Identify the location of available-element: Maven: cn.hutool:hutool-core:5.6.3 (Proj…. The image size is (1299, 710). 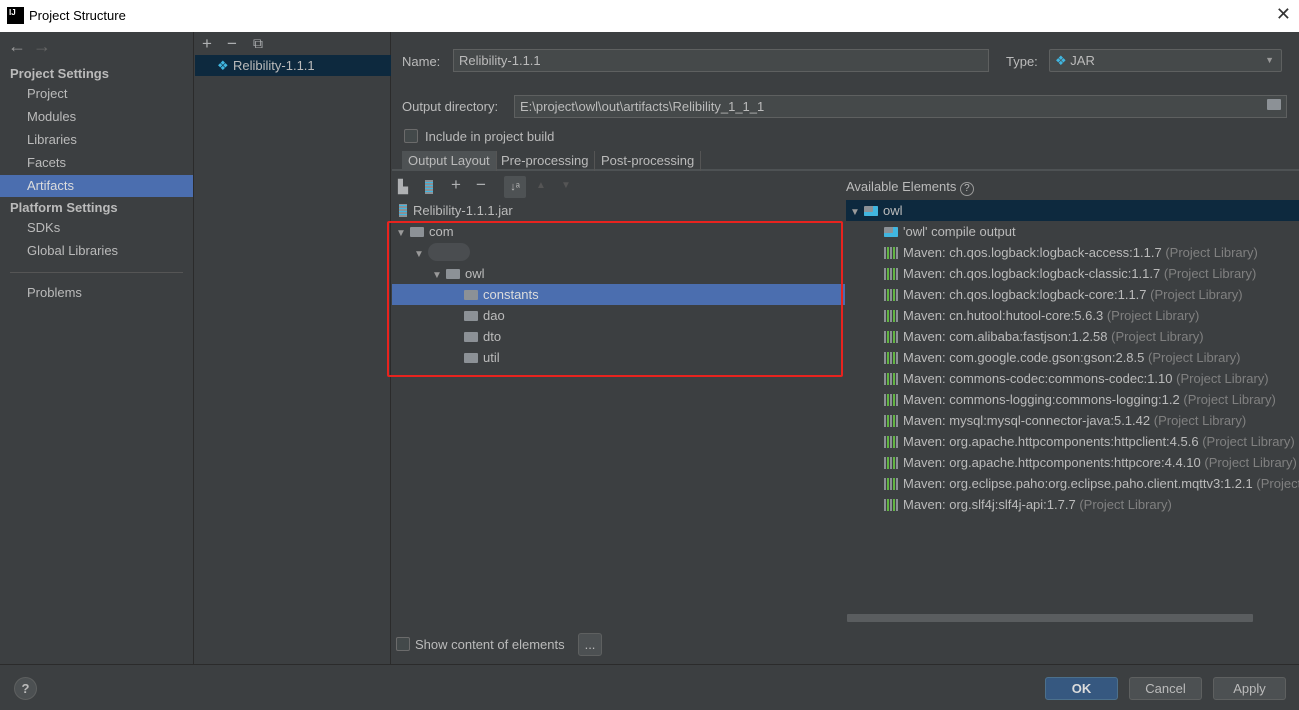
(1072, 315).